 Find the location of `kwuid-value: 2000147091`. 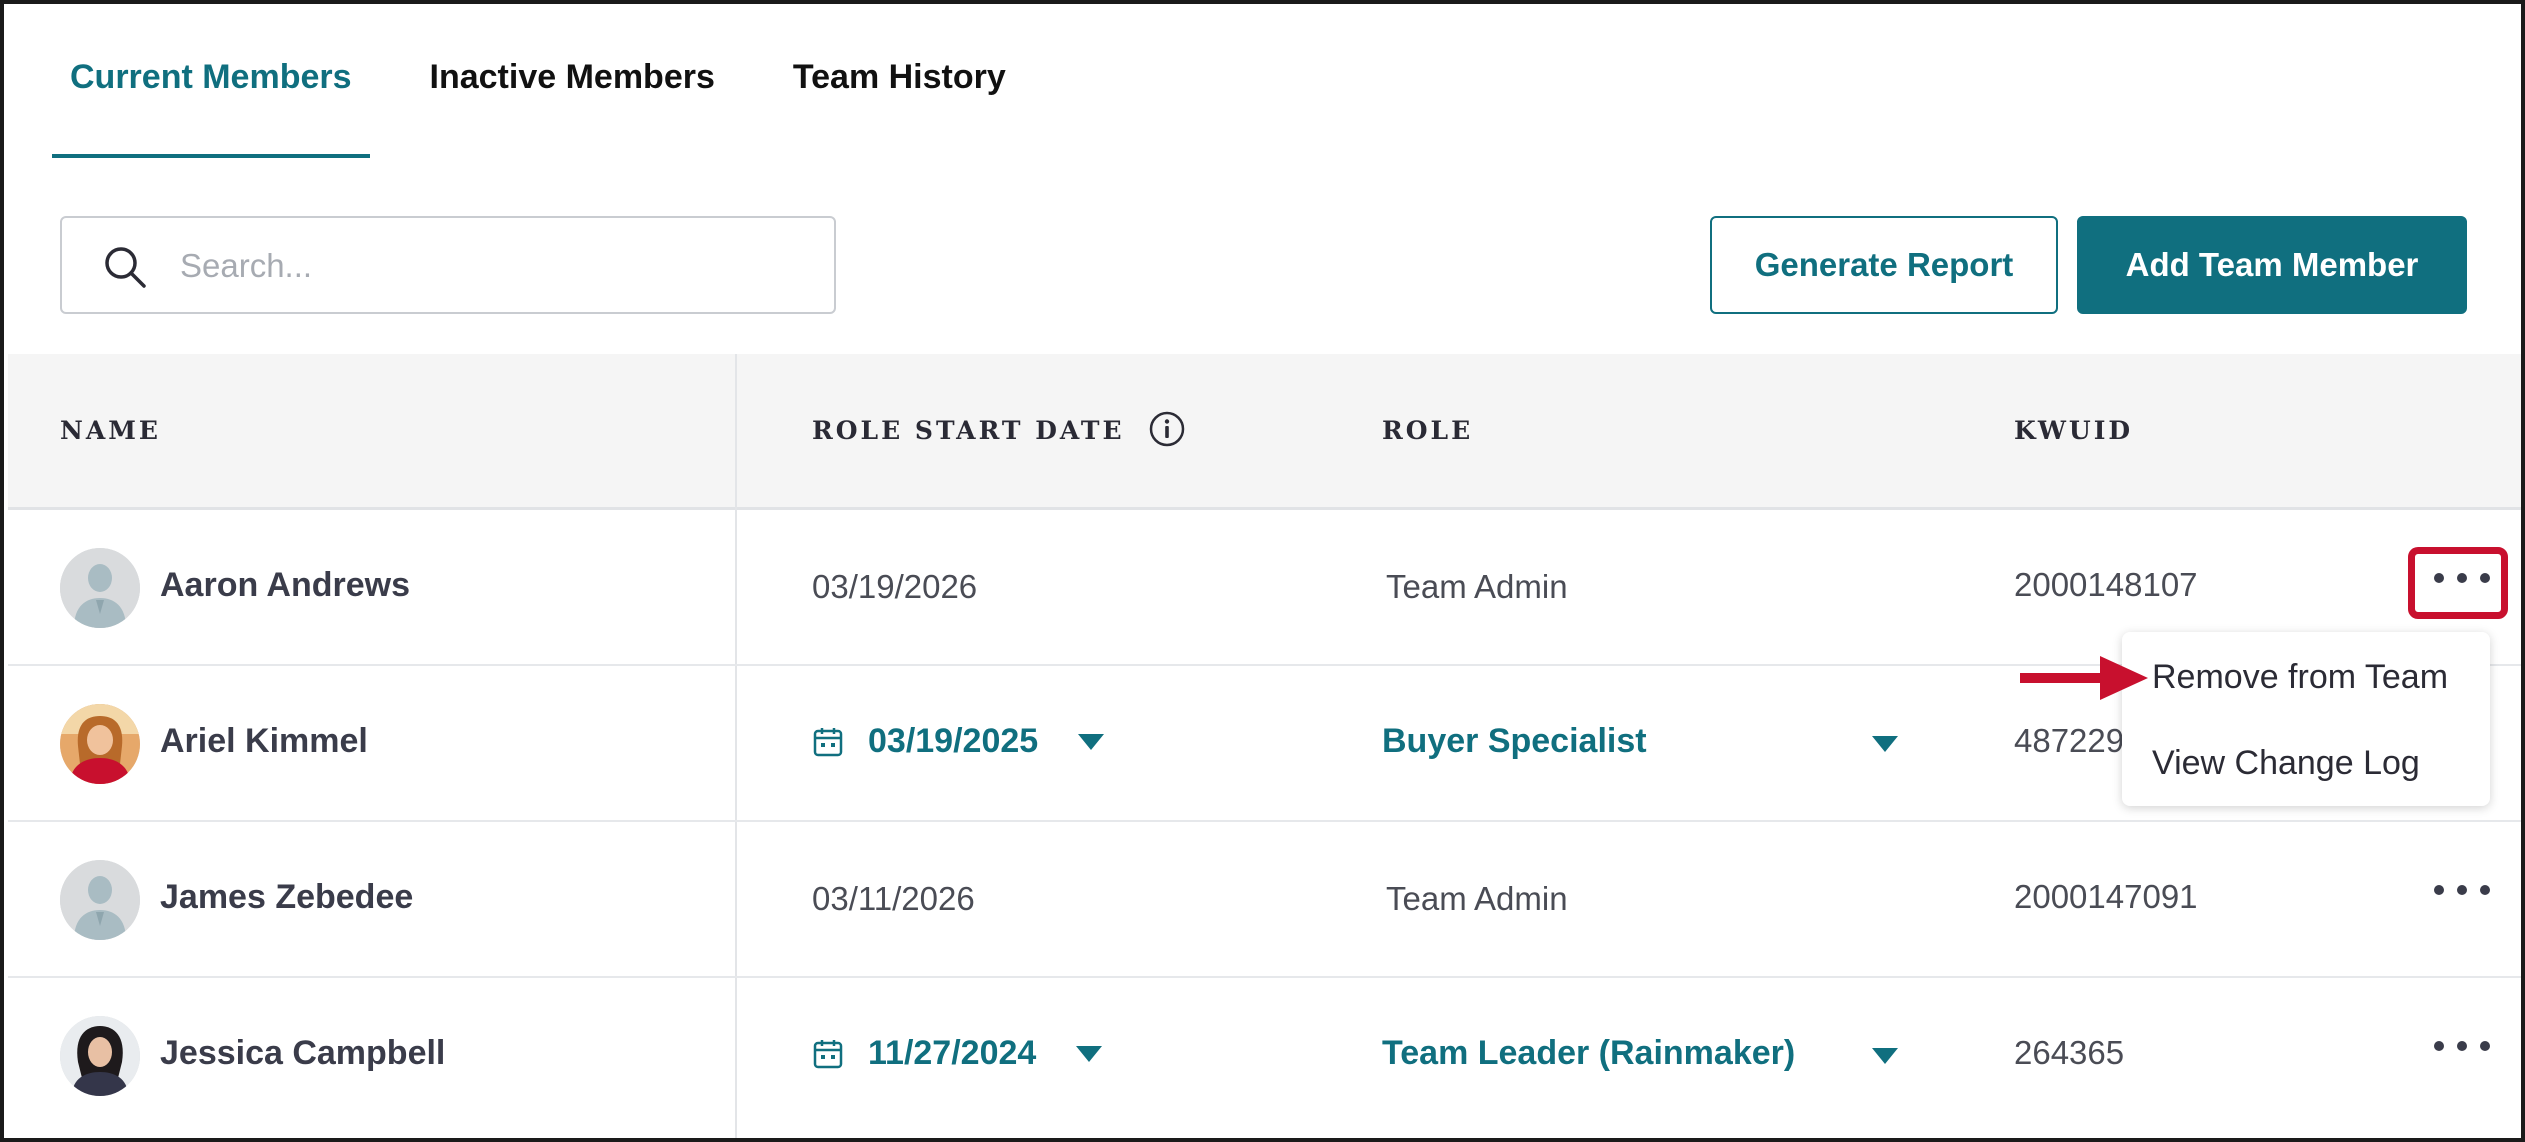

kwuid-value: 2000147091 is located at coordinates (2106, 896).